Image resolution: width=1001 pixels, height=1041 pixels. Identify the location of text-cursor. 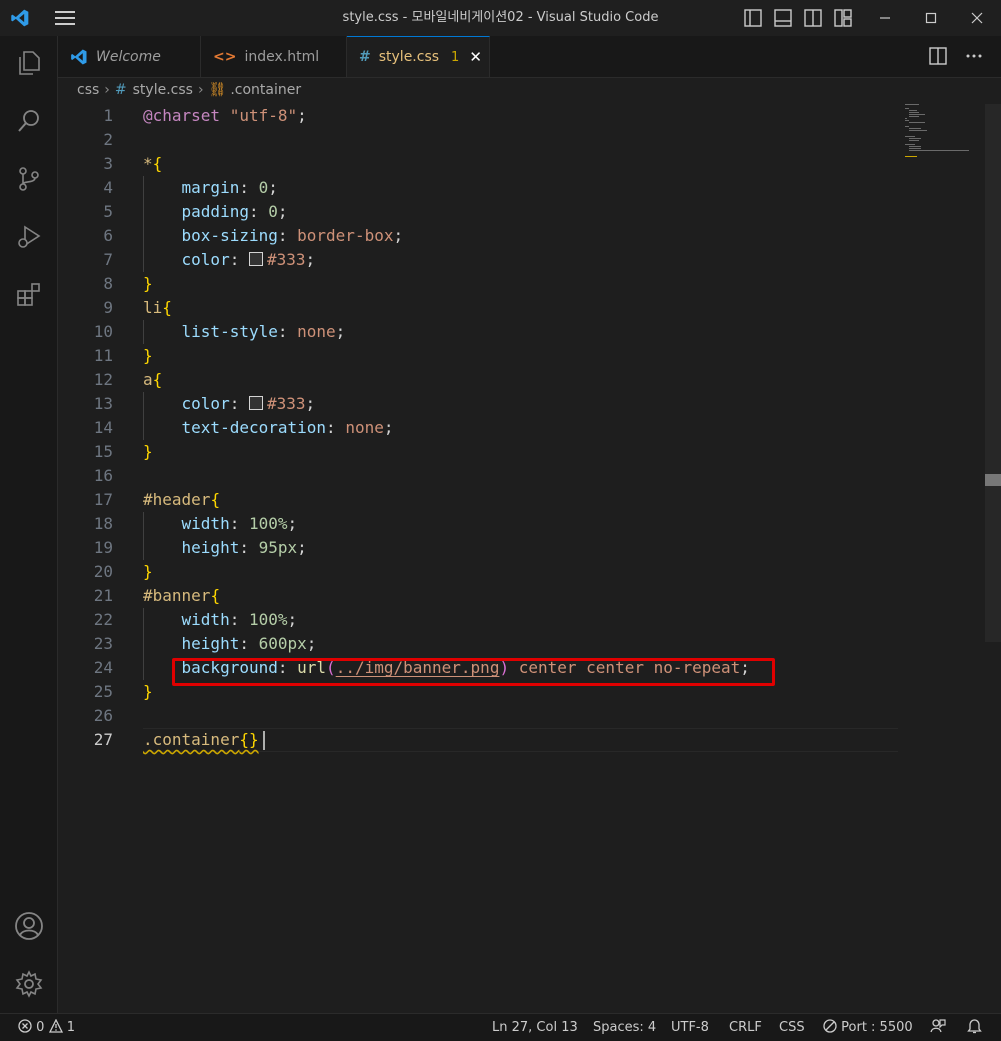
(264, 740).